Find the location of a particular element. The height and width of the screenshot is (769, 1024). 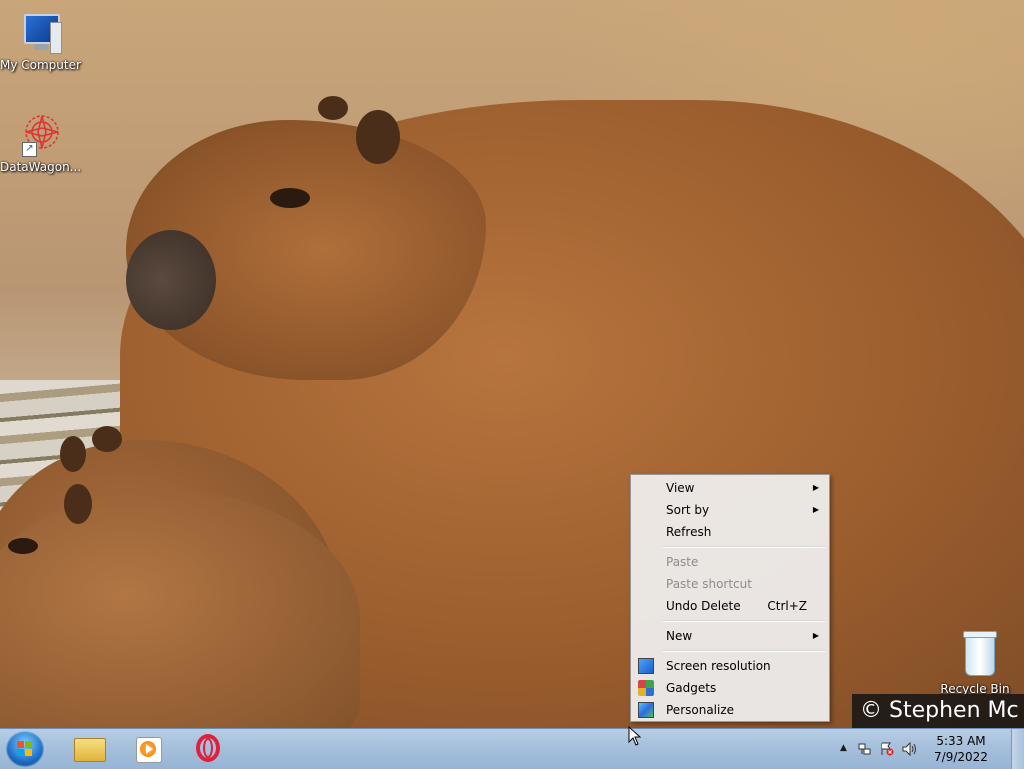

menu-item-label: Personalize is located at coordinates (700, 710).